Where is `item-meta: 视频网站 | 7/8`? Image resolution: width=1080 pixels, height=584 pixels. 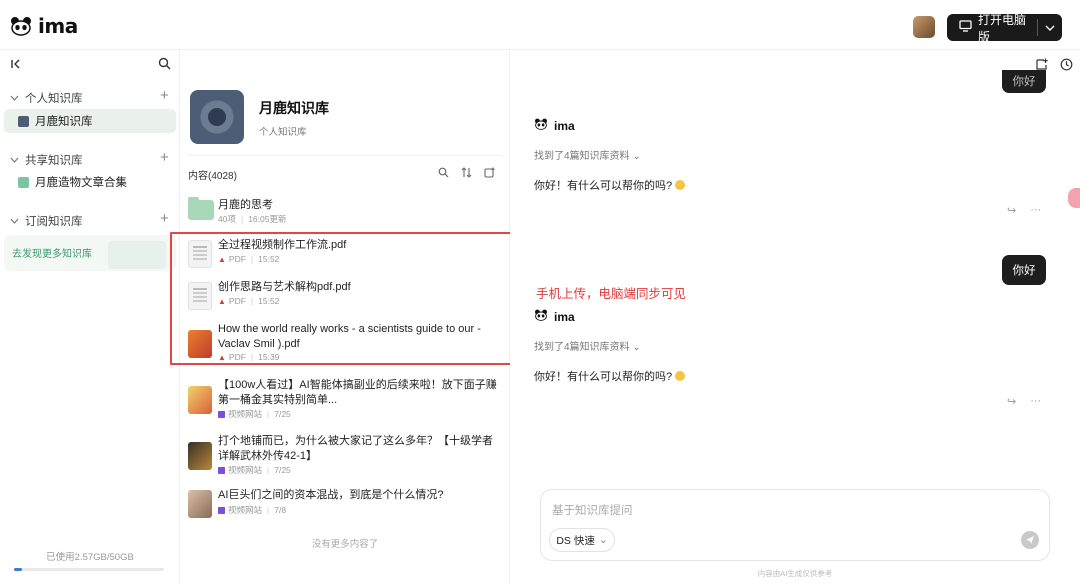
item-meta: 视频网站 | 7/8 is located at coordinates (252, 510).